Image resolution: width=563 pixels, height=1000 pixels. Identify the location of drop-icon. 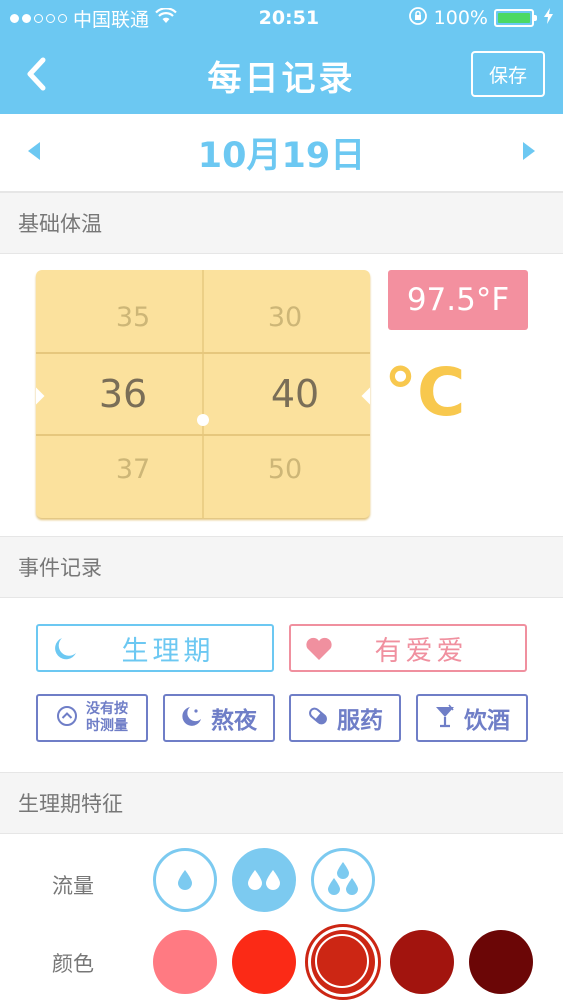
(185, 880).